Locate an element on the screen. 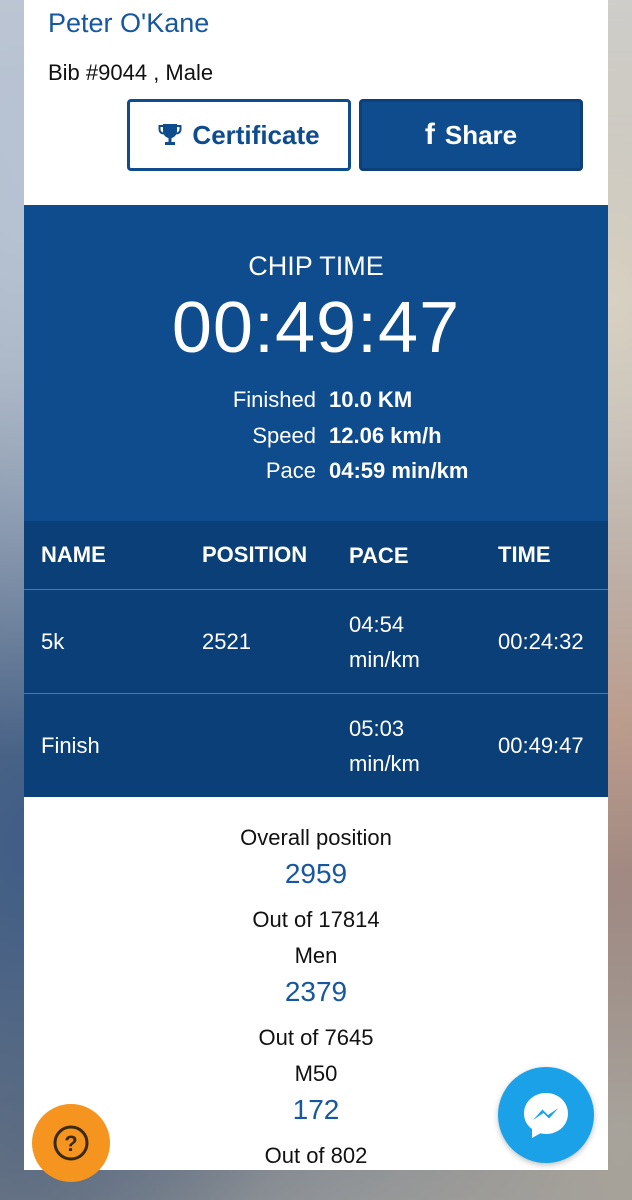 The image size is (632, 1200). certificate-button: Certificate is located at coordinates (239, 135).